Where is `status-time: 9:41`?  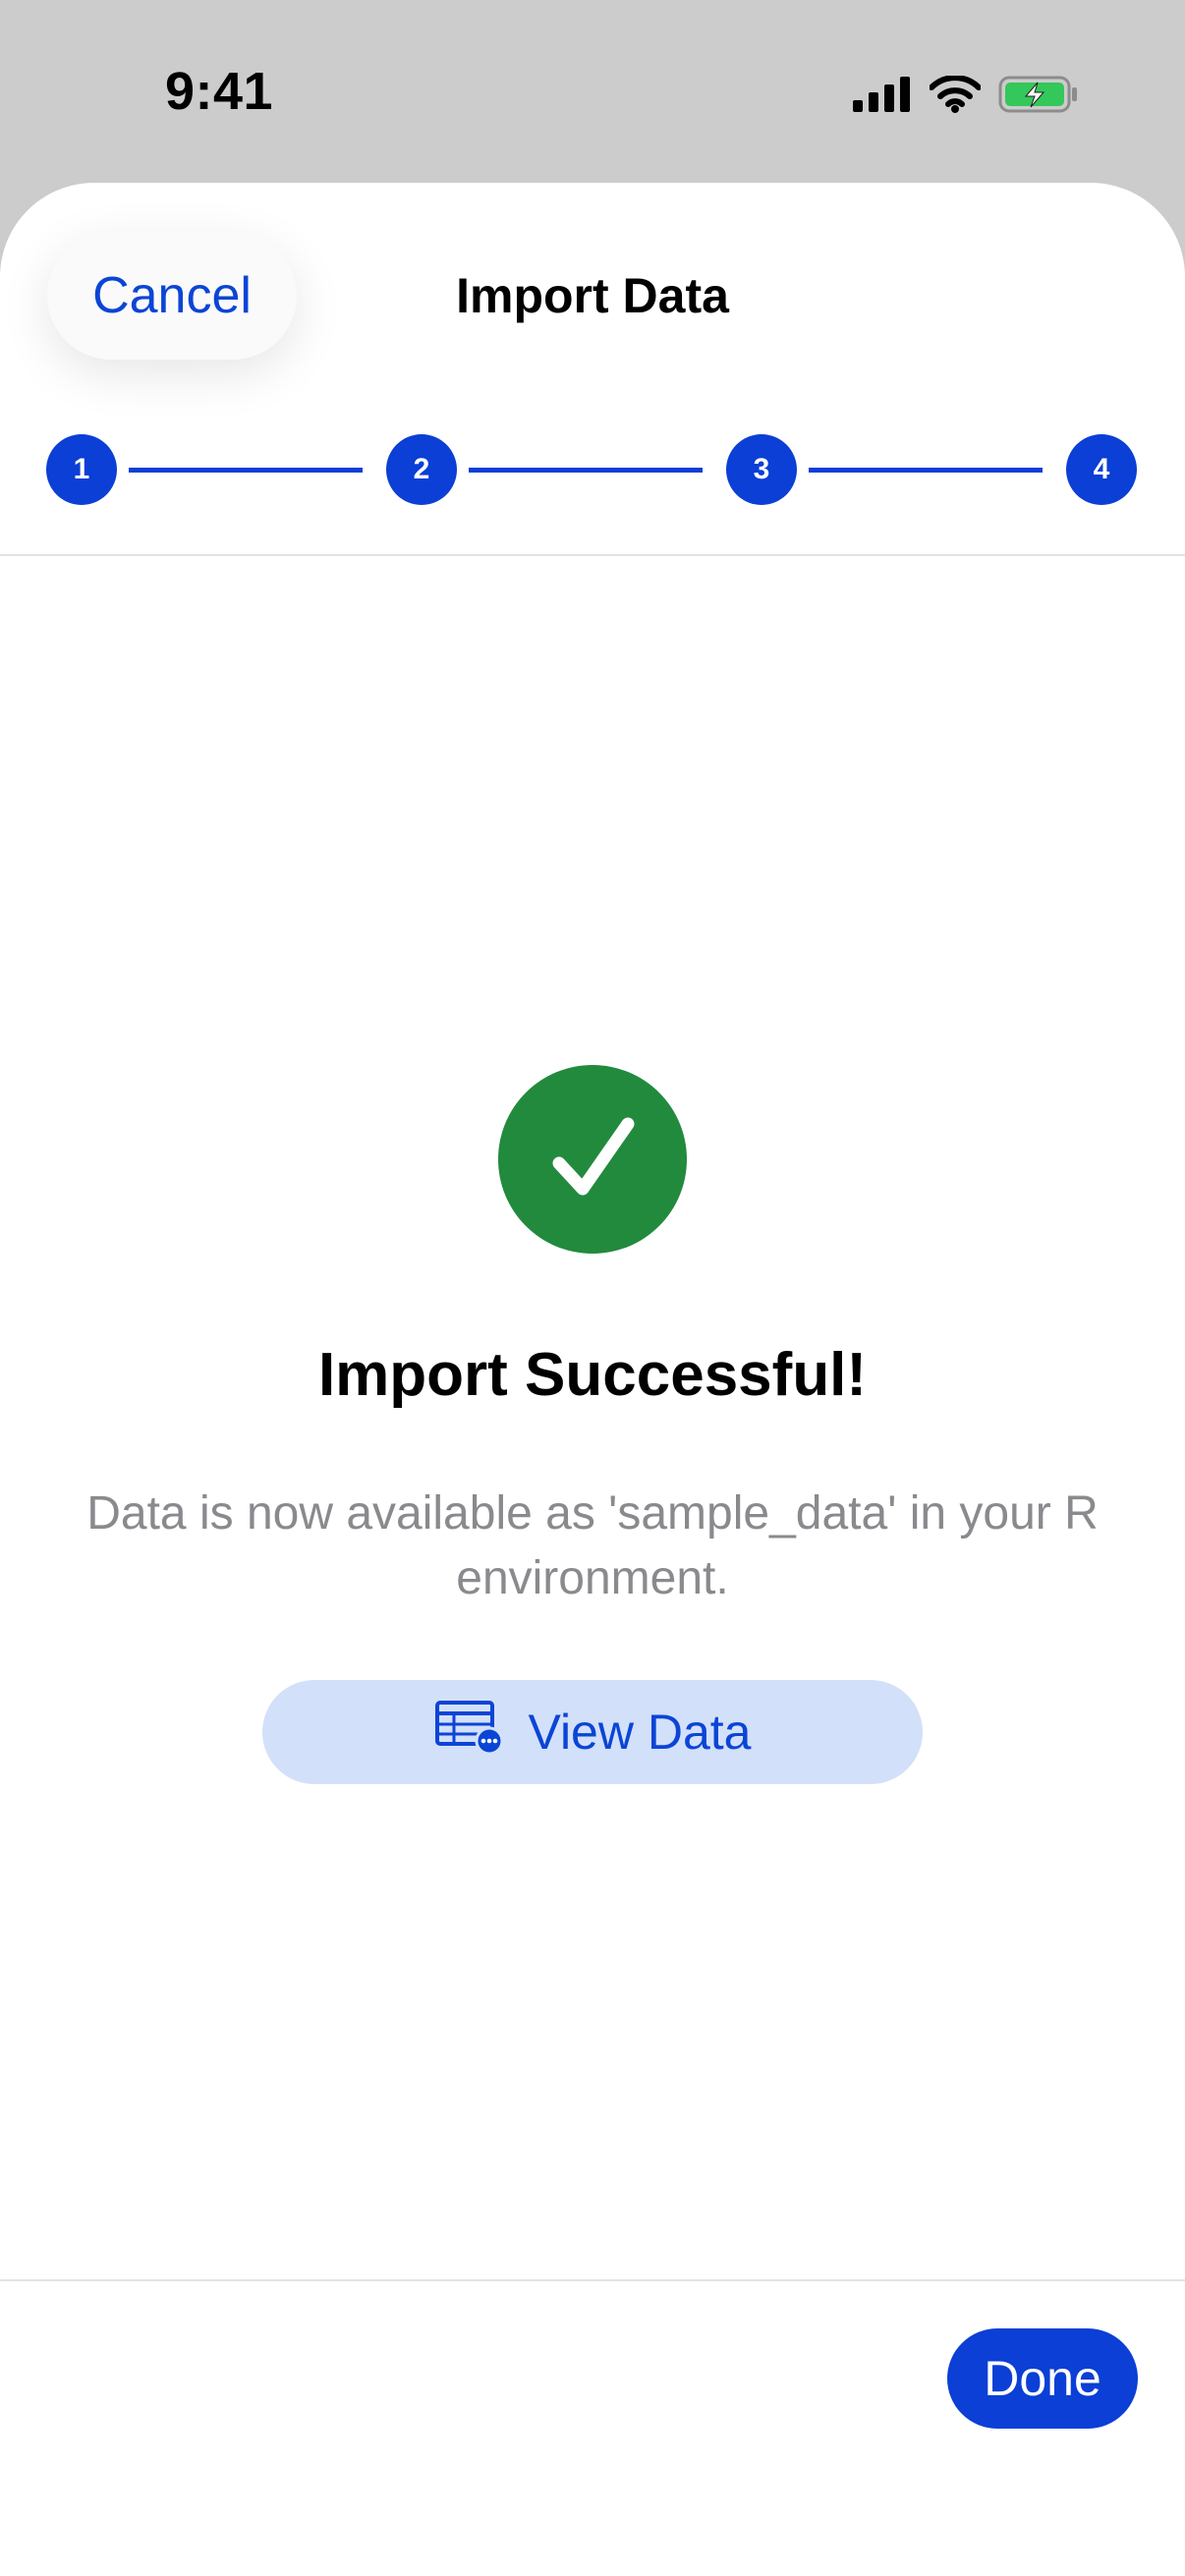
status-time: 9:41 is located at coordinates (220, 91).